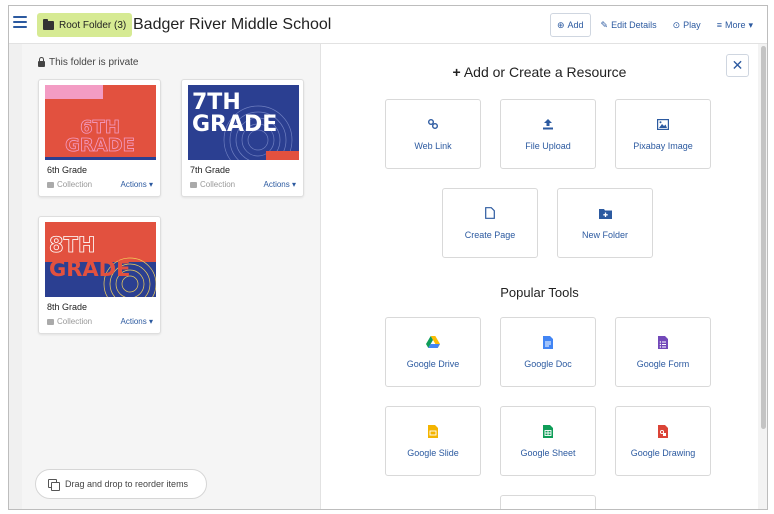  Describe the element at coordinates (72, 245) in the screenshot. I see `svg-text: 8TH` at that location.